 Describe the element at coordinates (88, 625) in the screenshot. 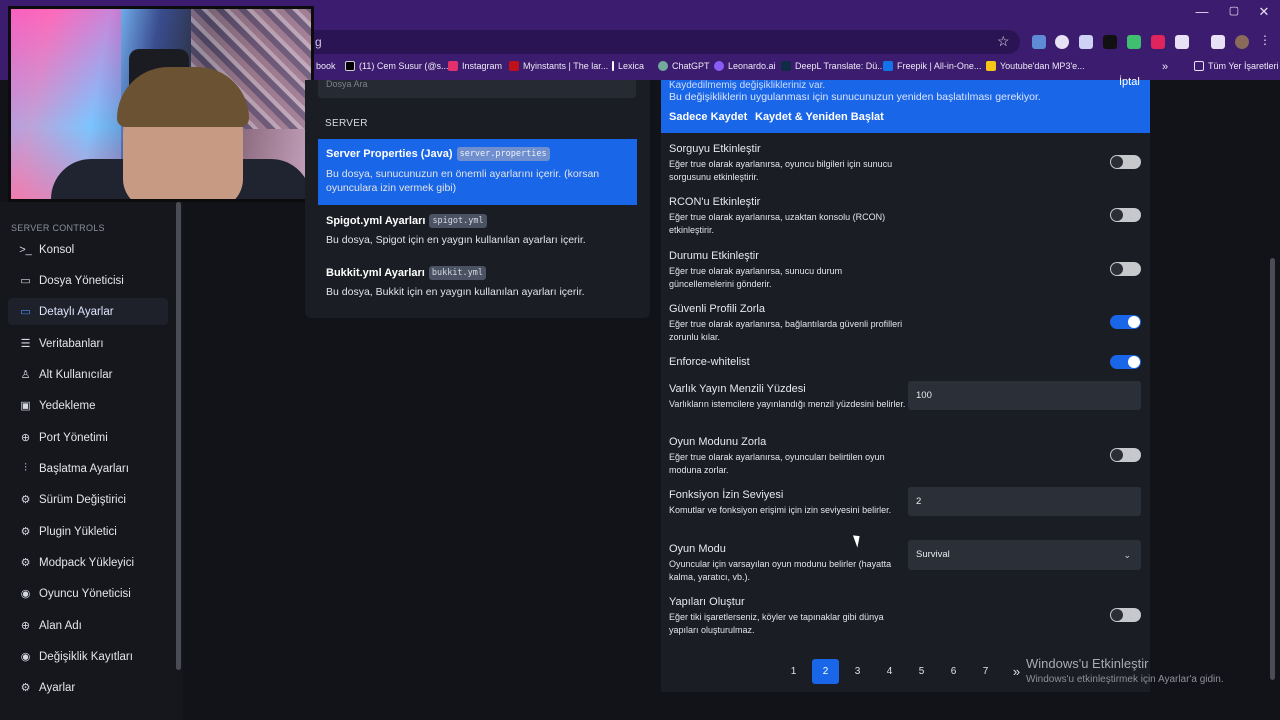

I see `sidebar-item-alan-adi: ⊕ Alan Adı` at that location.